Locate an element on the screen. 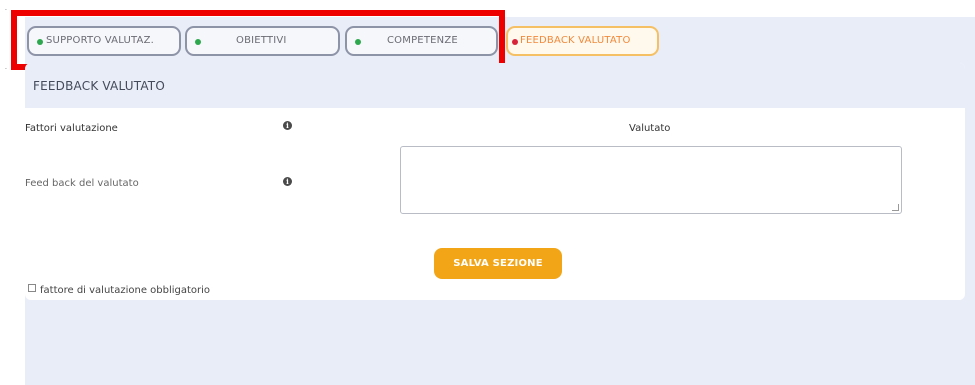  tab-feedback-valutato: FEEDBACK VALUTATO is located at coordinates (582, 41).